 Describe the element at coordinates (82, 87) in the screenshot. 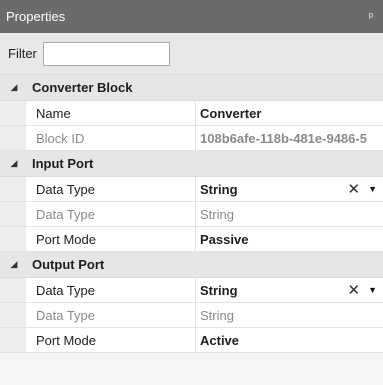

I see `category-title: Converter Block` at that location.